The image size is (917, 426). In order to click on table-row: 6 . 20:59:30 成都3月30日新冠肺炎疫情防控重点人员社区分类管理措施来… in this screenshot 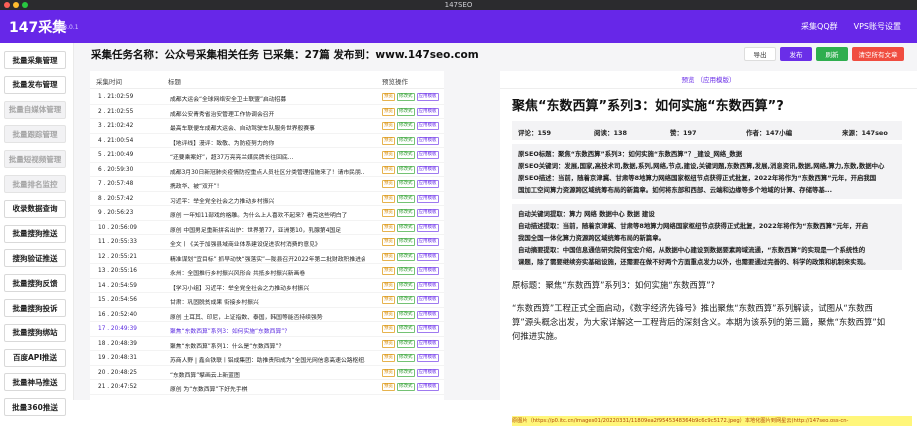, I will do `click(267, 170)`.